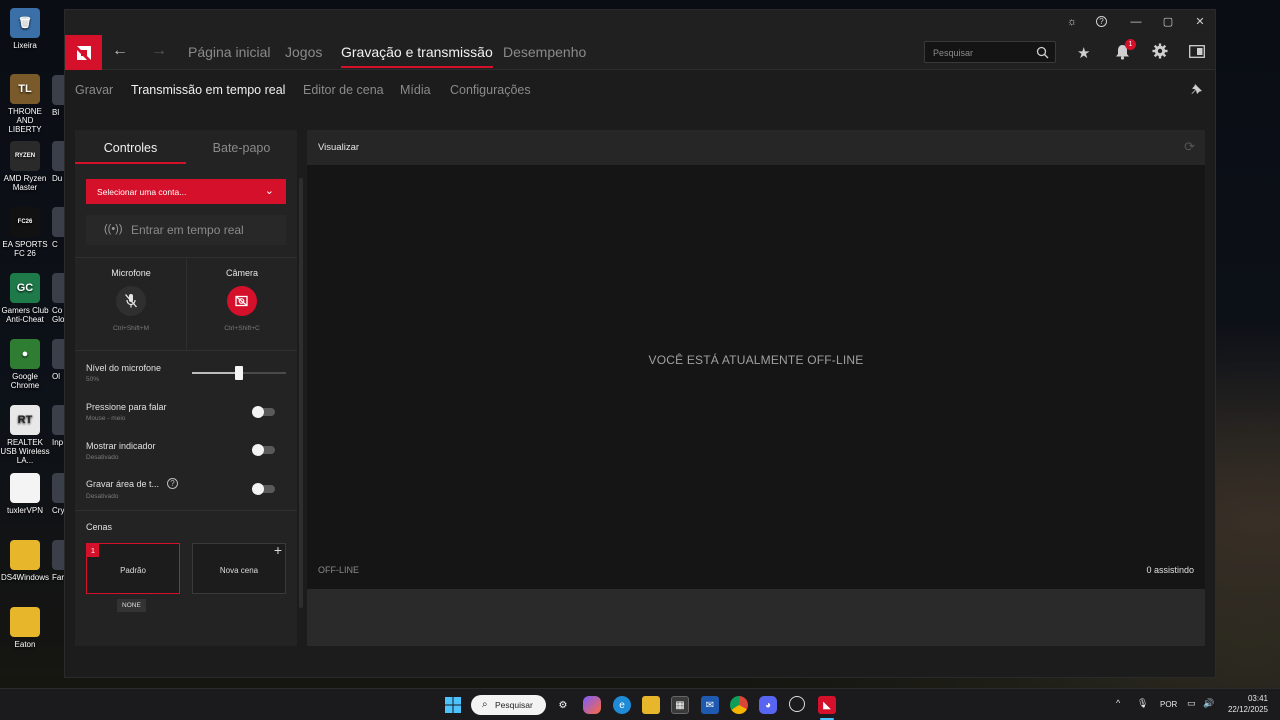 The width and height of the screenshot is (1280, 720). I want to click on preview-header: Visualizar ⟳, so click(756, 147).